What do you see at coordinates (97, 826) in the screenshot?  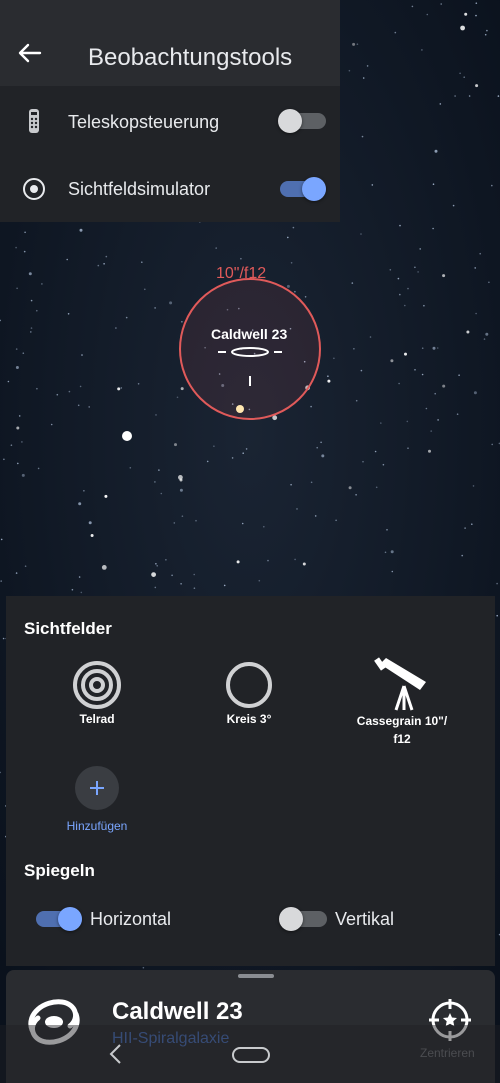 I see `add-fov-label: Hinzufügen` at bounding box center [97, 826].